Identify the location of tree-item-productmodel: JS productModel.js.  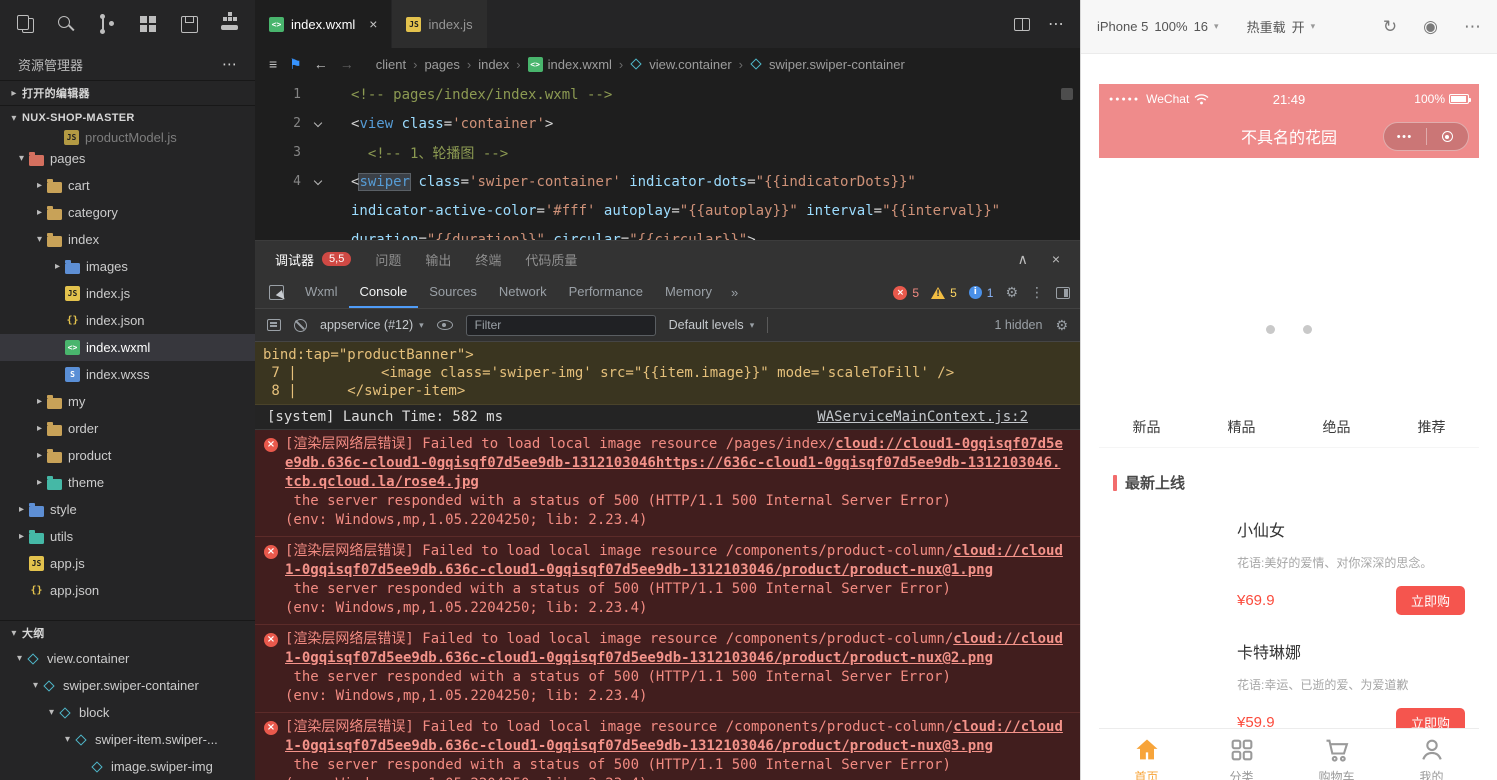
(127, 137).